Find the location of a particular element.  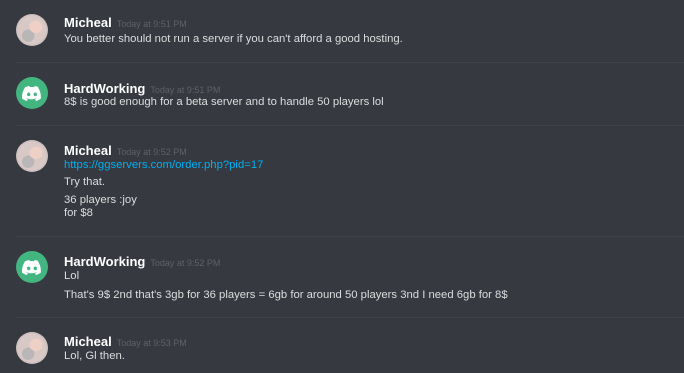

message-text: for $8 is located at coordinates (78, 213).